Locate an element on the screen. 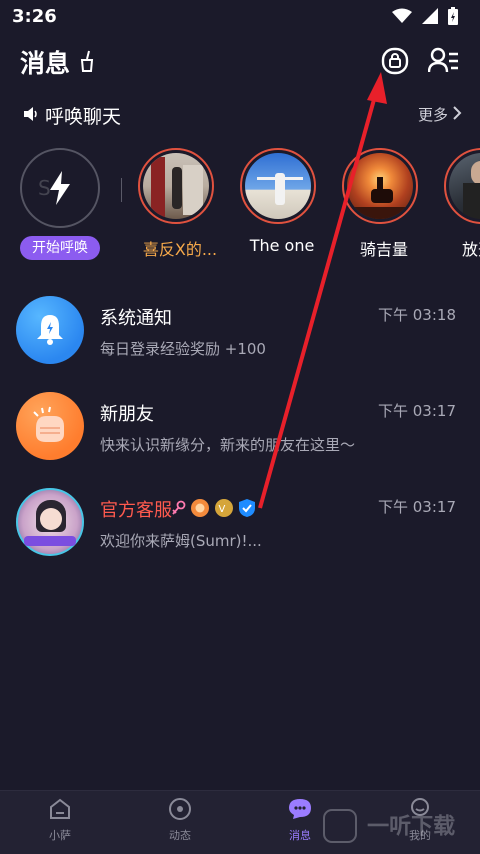  story-name: 放开我 is located at coordinates (470, 249).